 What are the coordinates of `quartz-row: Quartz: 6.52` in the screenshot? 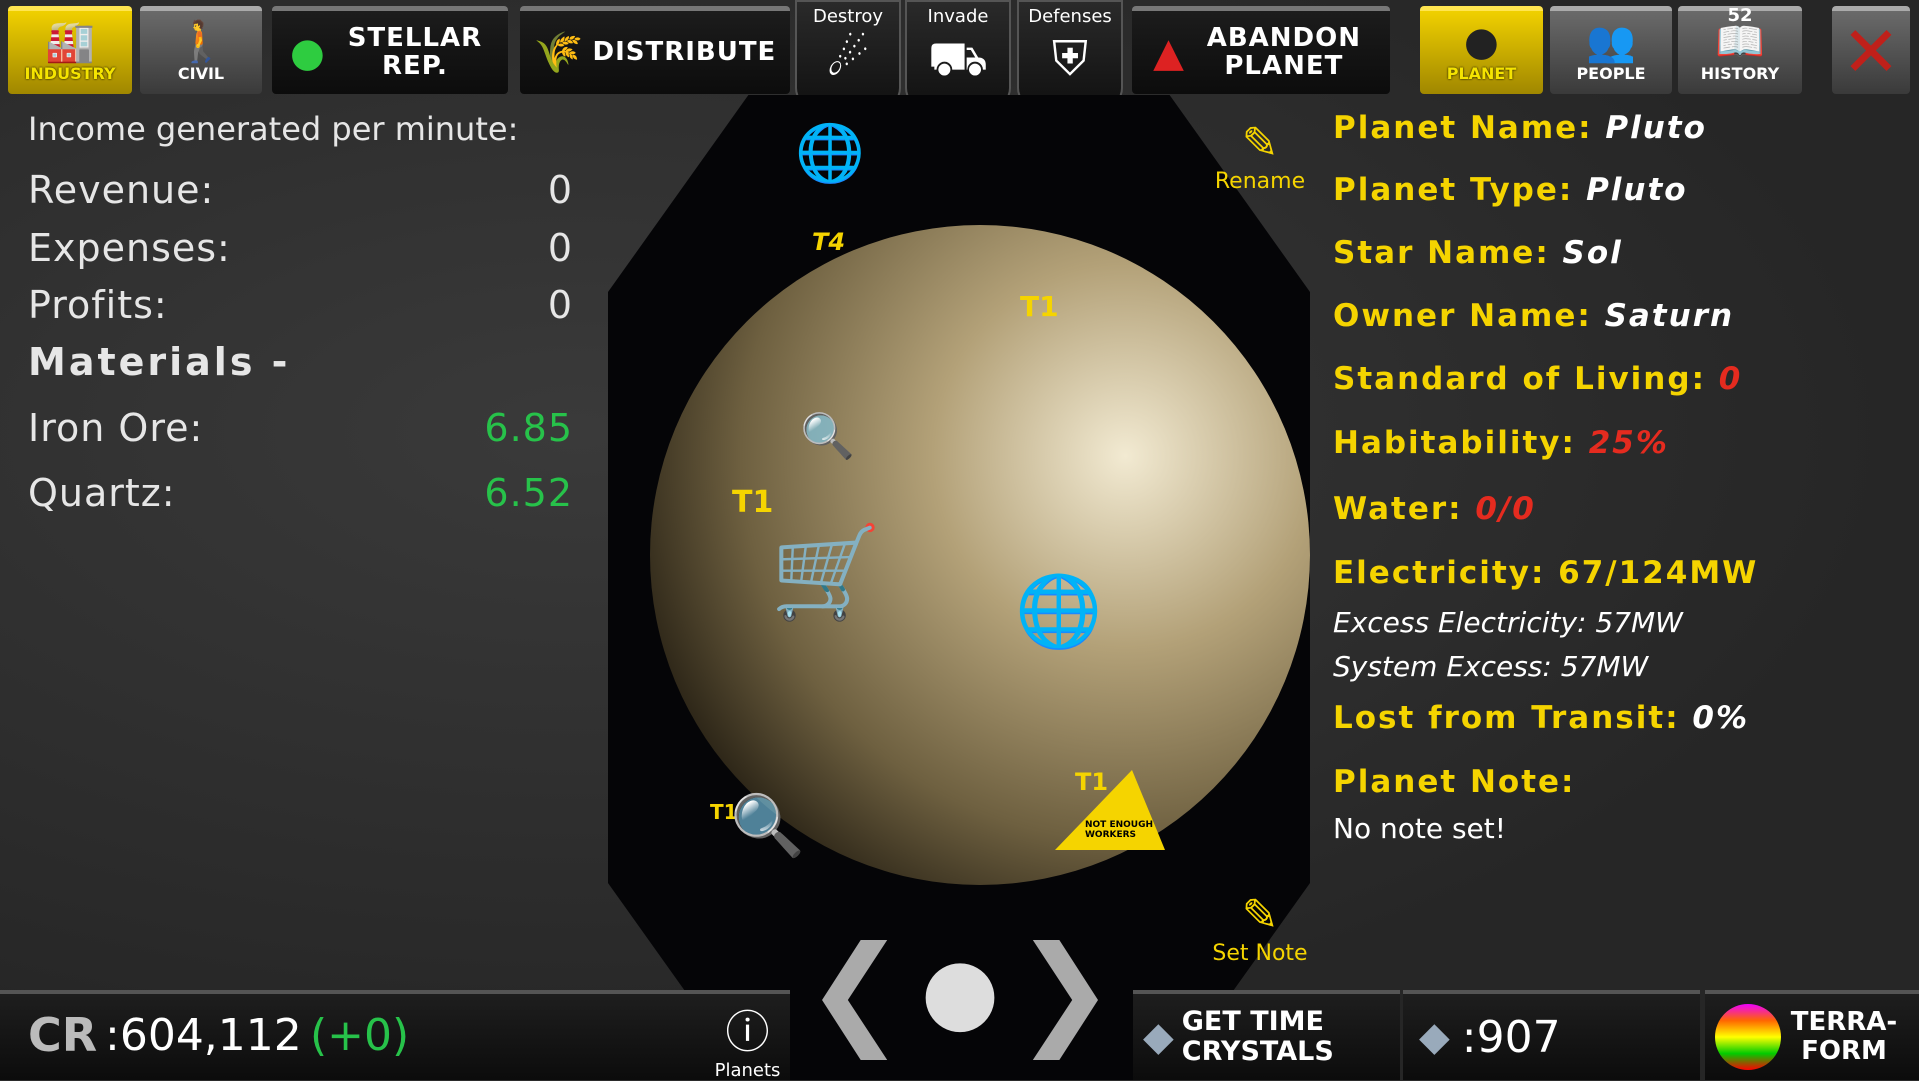 It's located at (300, 493).